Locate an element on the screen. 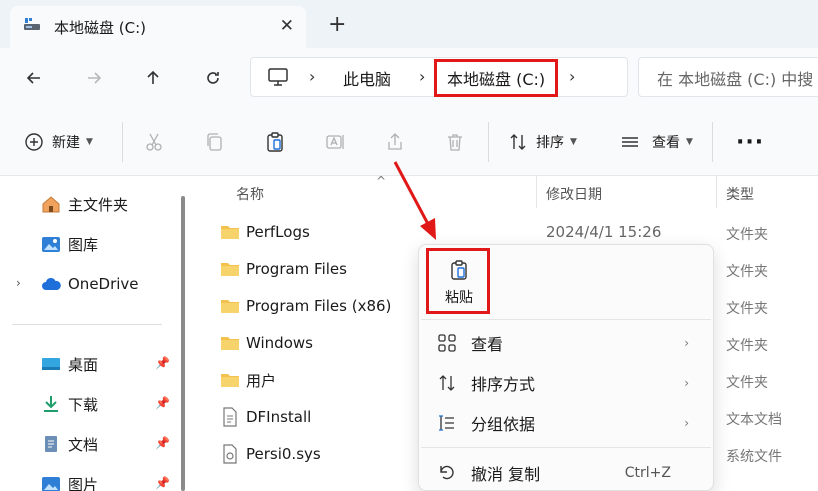 This screenshot has height=491, width=818. menu-item-sort: 排序方式 › is located at coordinates (567, 383).